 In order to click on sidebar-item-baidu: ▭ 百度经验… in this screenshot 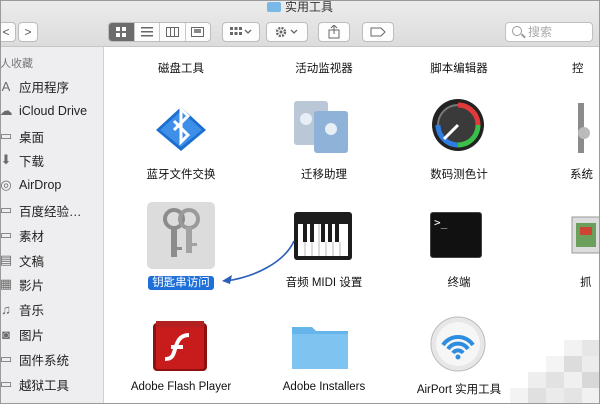, I will do `click(51, 210)`.